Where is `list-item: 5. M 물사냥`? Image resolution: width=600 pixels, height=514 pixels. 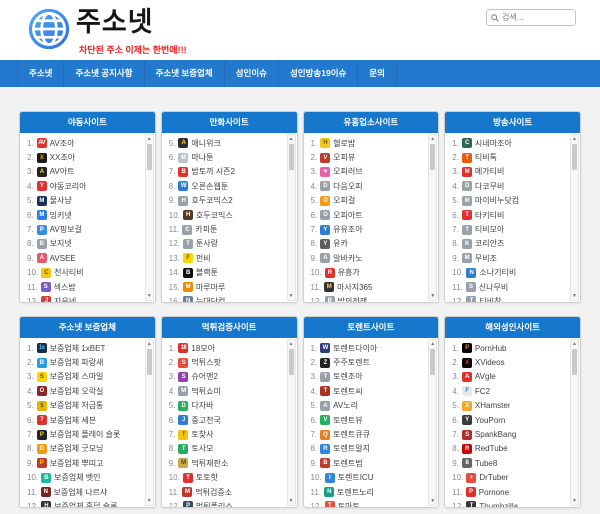
list-item: 5. M 물사냥 is located at coordinates (82, 201).